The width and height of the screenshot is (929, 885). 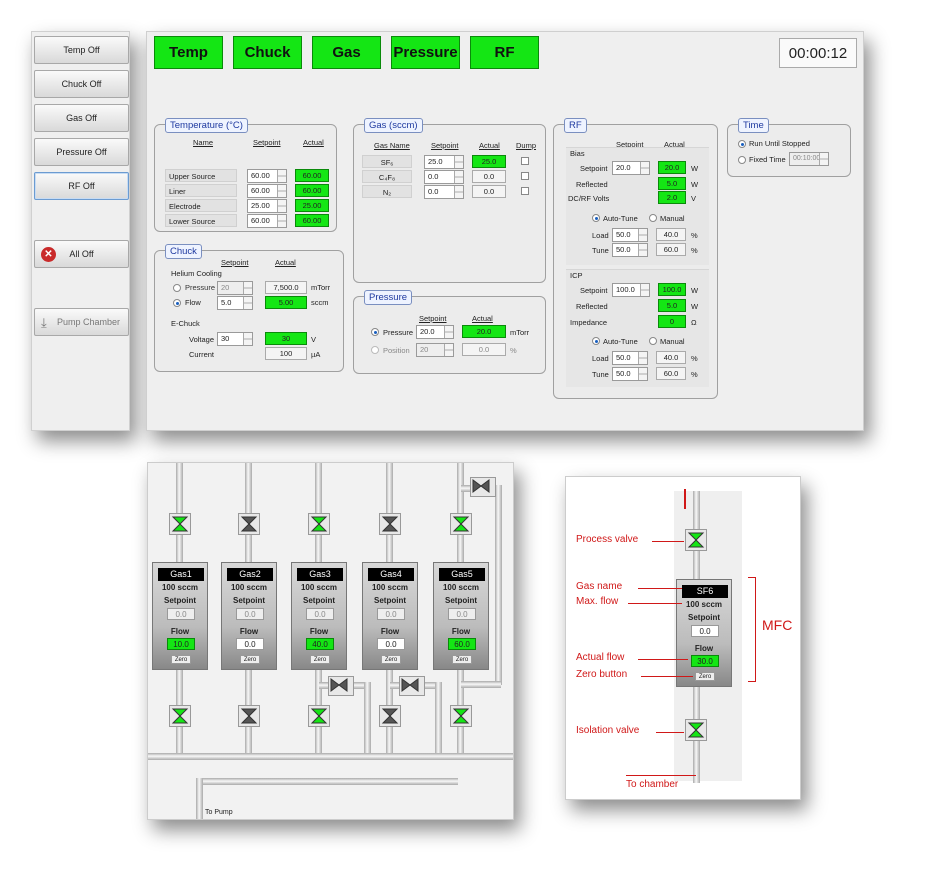 I want to click on tab-pressure: Pressure, so click(x=425, y=52).